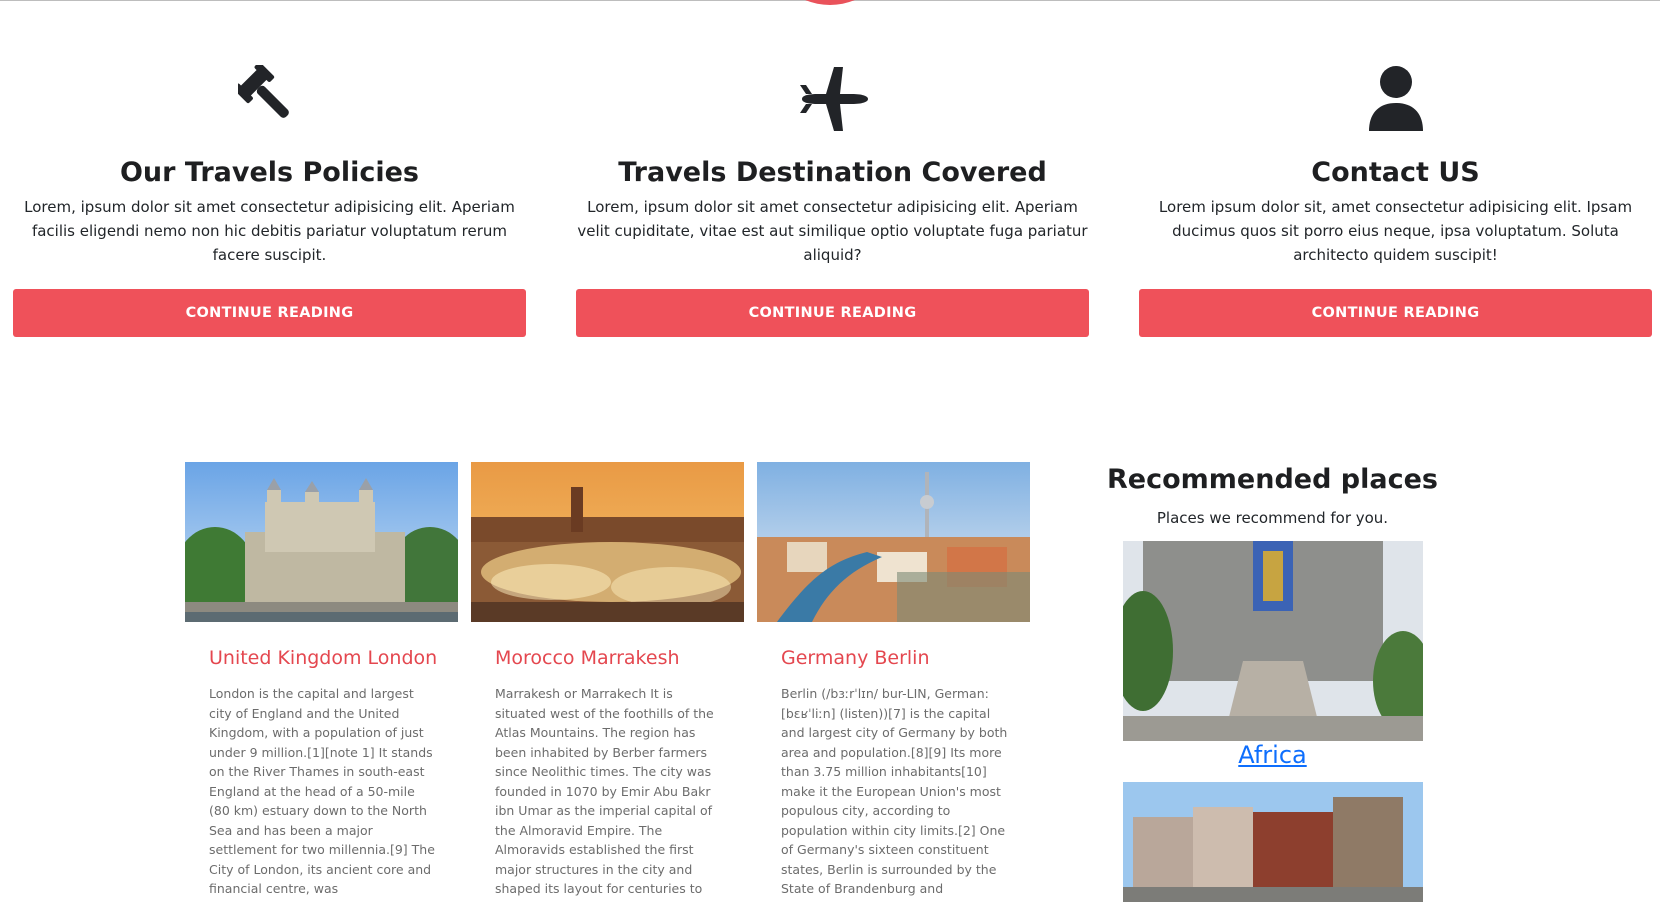  I want to click on plane-icon, so click(832, 99).